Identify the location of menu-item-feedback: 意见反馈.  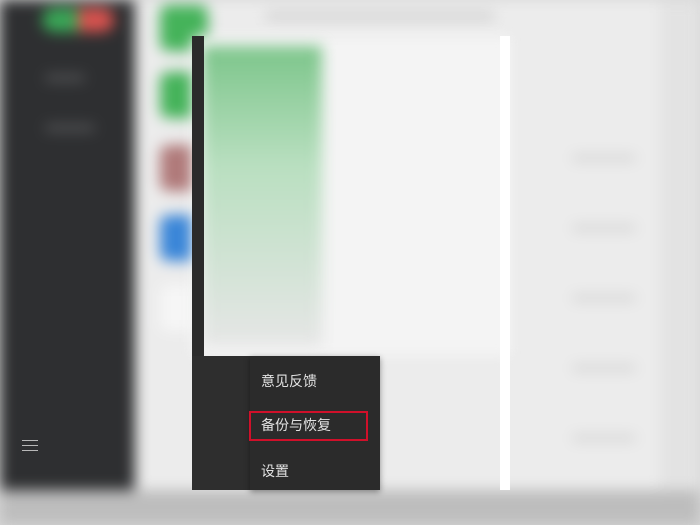
(315, 382).